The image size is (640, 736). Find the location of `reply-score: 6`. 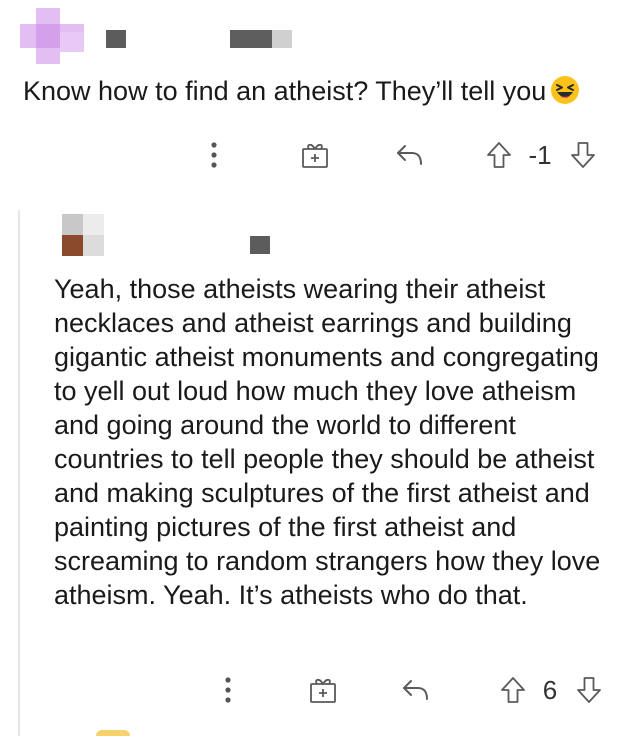

reply-score: 6 is located at coordinates (550, 689).